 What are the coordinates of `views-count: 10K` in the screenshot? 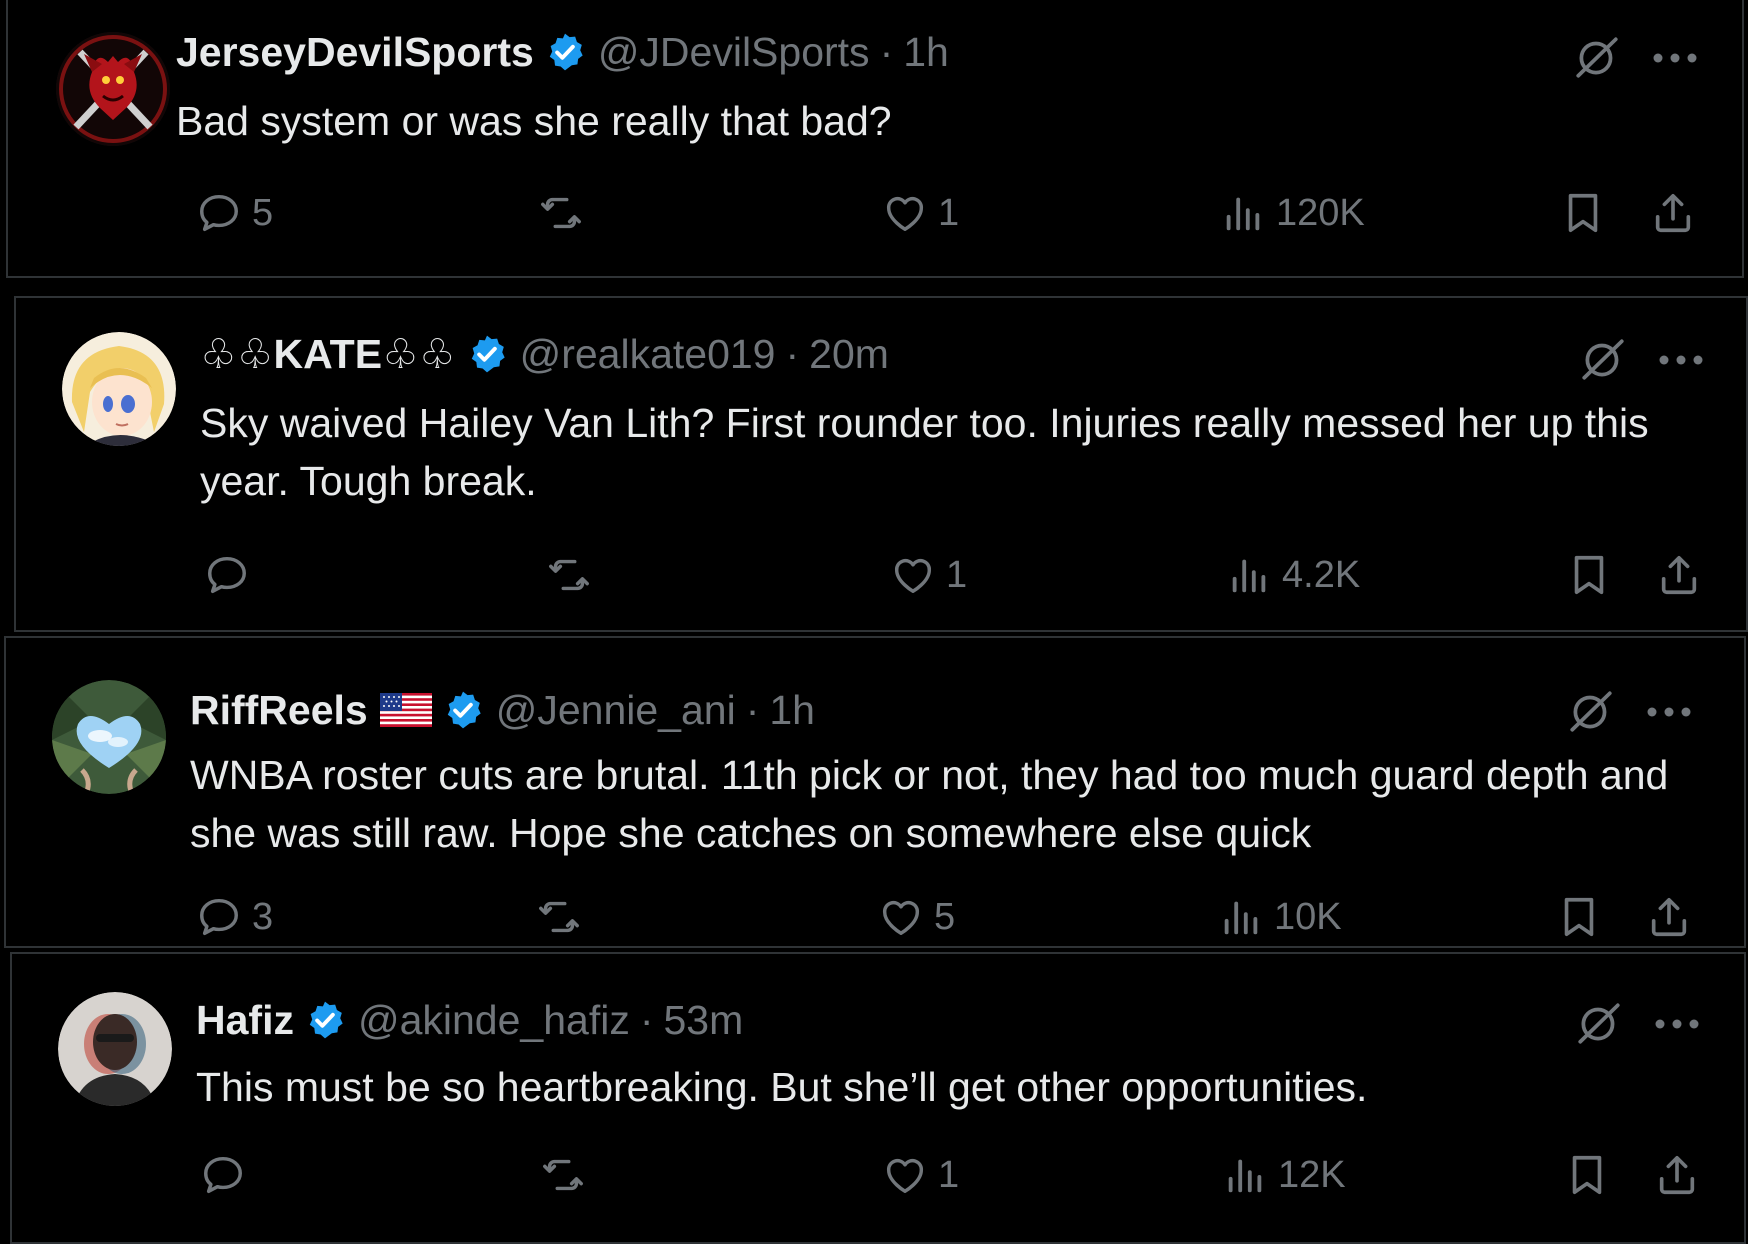 It's located at (1308, 916).